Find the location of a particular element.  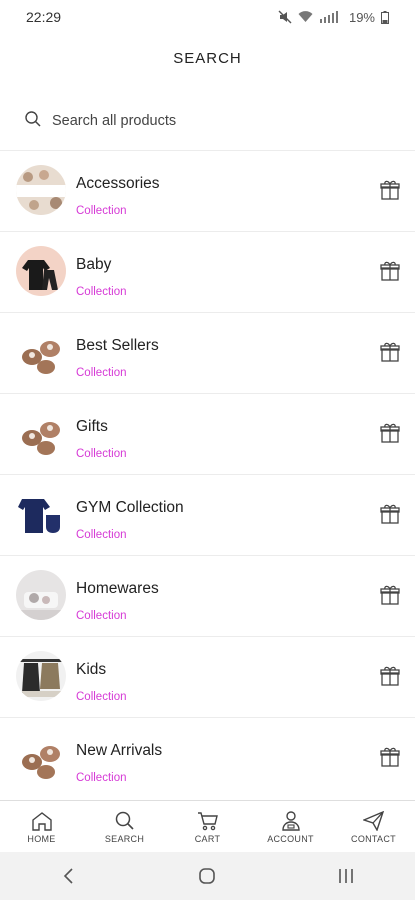

back-icon is located at coordinates (69, 876).